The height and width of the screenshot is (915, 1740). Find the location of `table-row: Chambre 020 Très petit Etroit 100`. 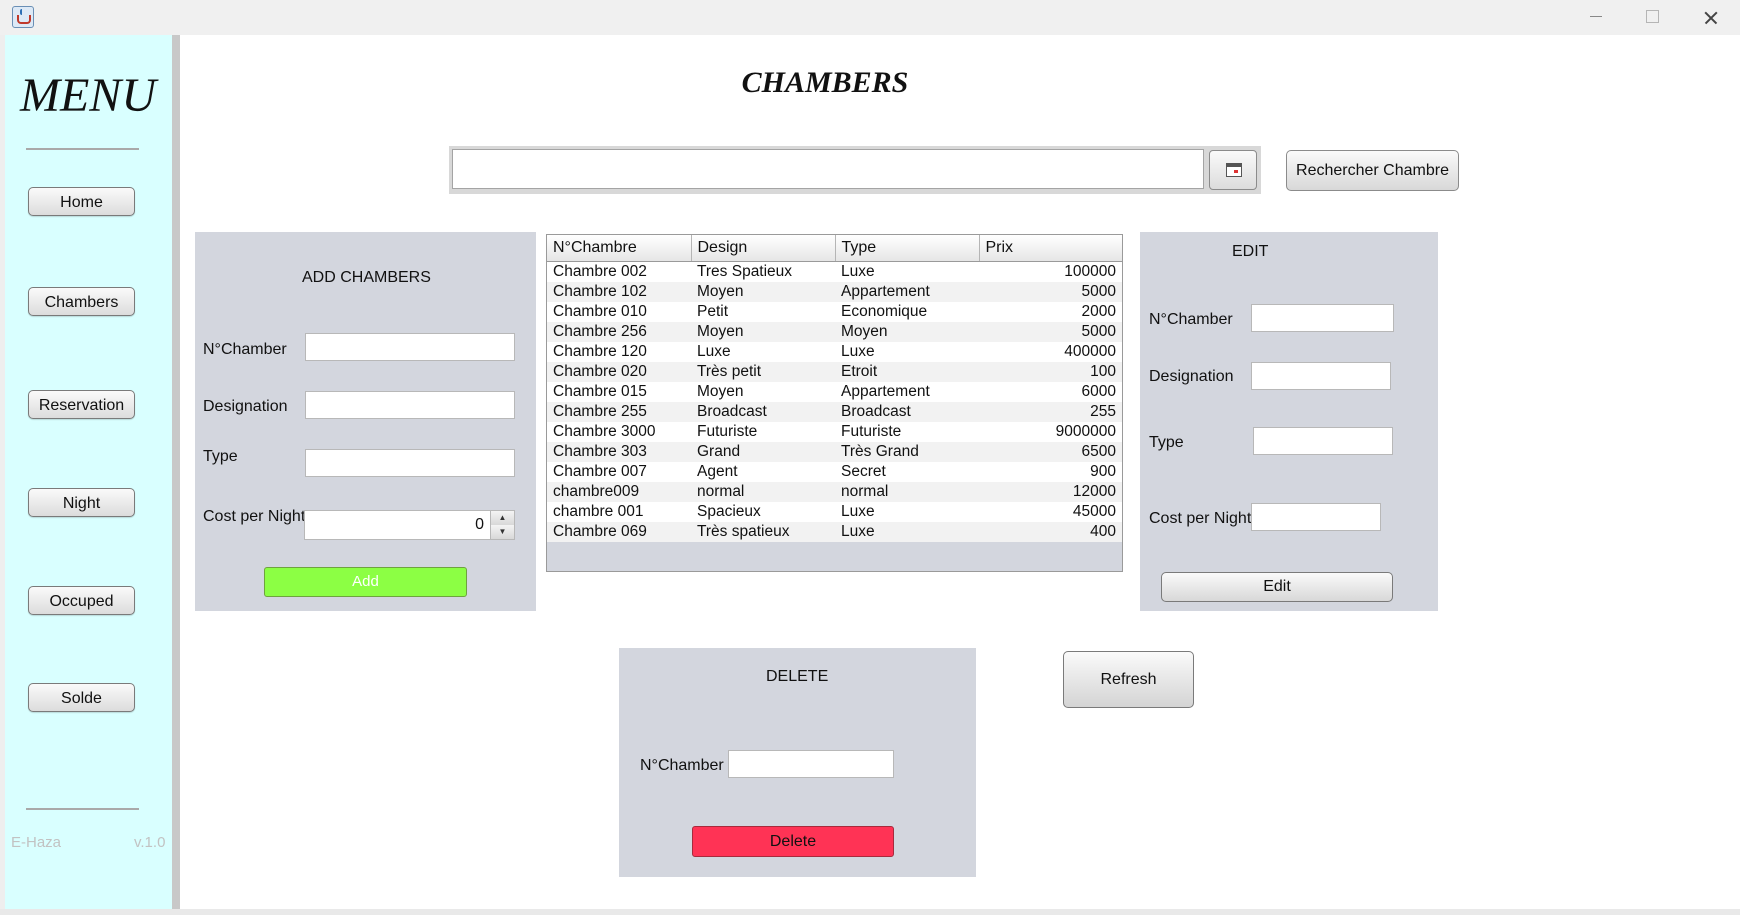

table-row: Chambre 020 Très petit Etroit 100 is located at coordinates (834, 372).